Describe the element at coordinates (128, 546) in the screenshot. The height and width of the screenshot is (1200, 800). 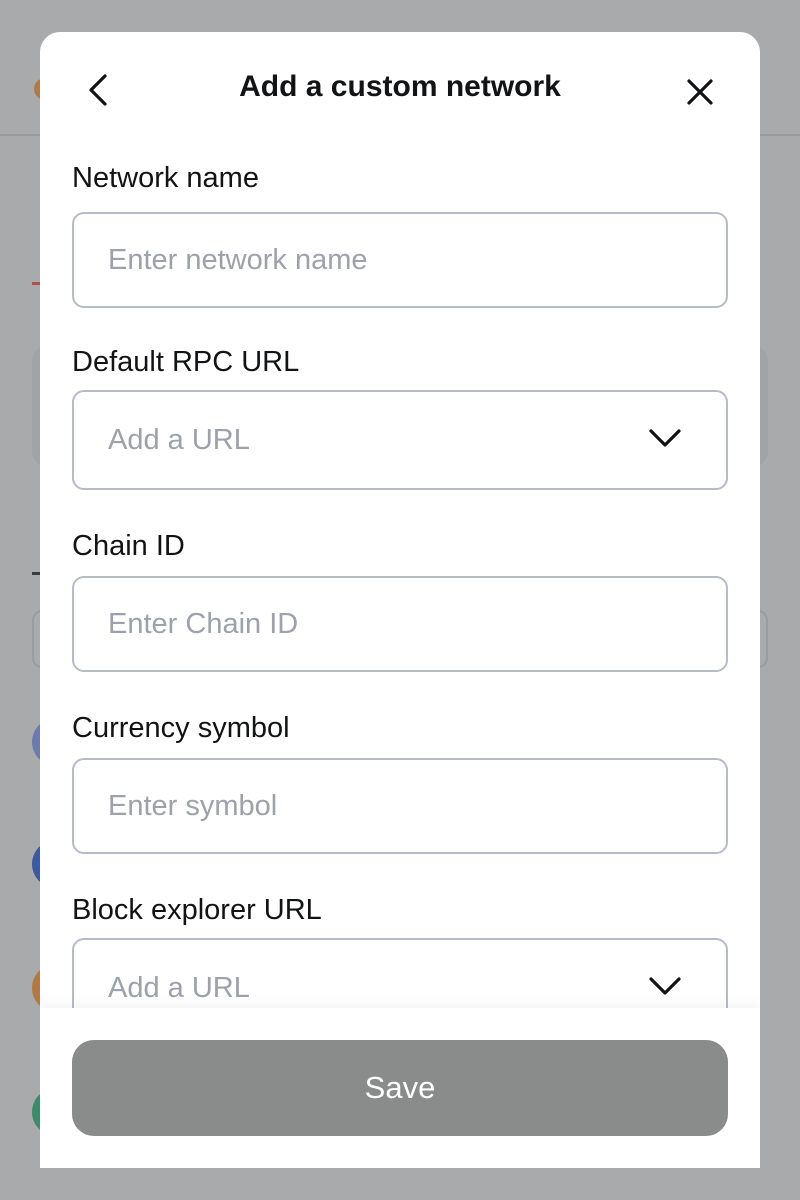
I see `chain-id-label: Chain ID` at that location.